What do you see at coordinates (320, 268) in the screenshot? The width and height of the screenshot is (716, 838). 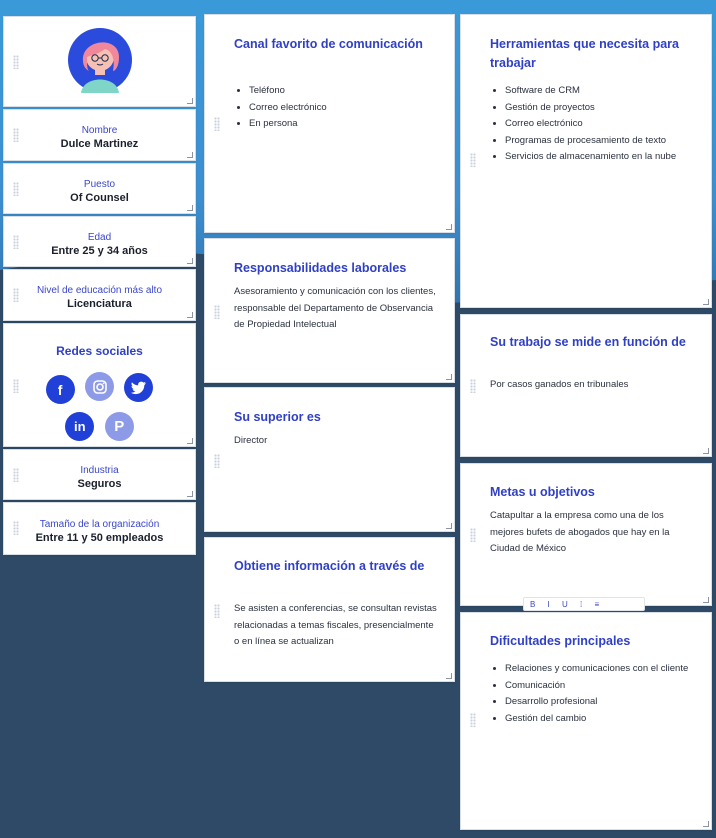 I see `card-title: Responsabilidades laborales` at bounding box center [320, 268].